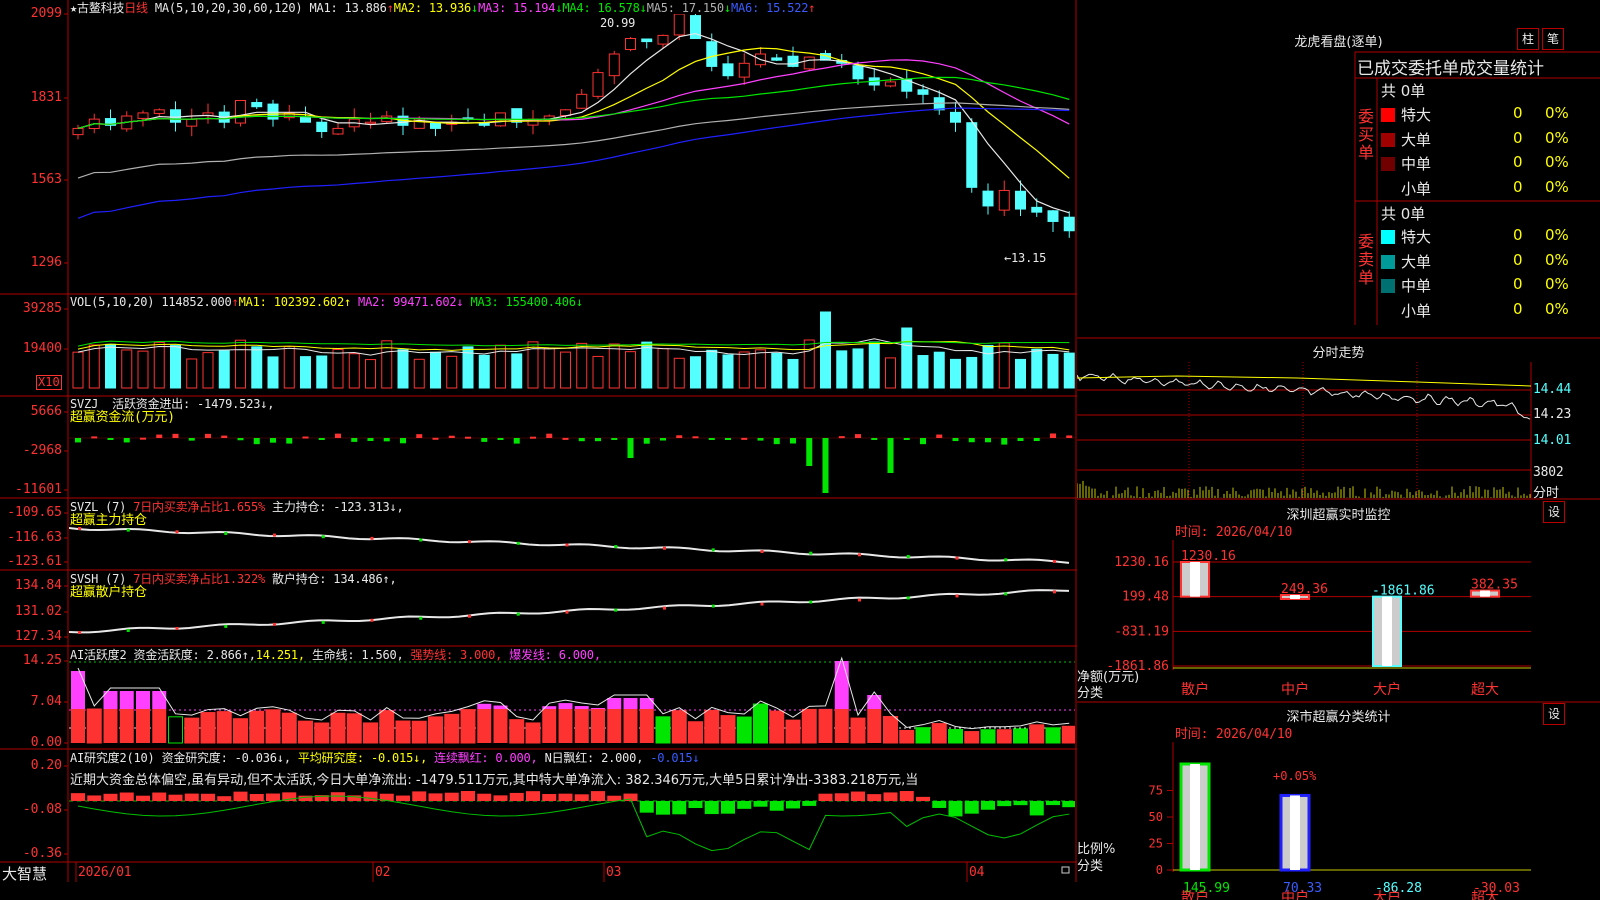 This screenshot has height=900, width=1600. Describe the element at coordinates (1490, 237) in the screenshot. I see `sell-row: 特大 0 0%` at that location.